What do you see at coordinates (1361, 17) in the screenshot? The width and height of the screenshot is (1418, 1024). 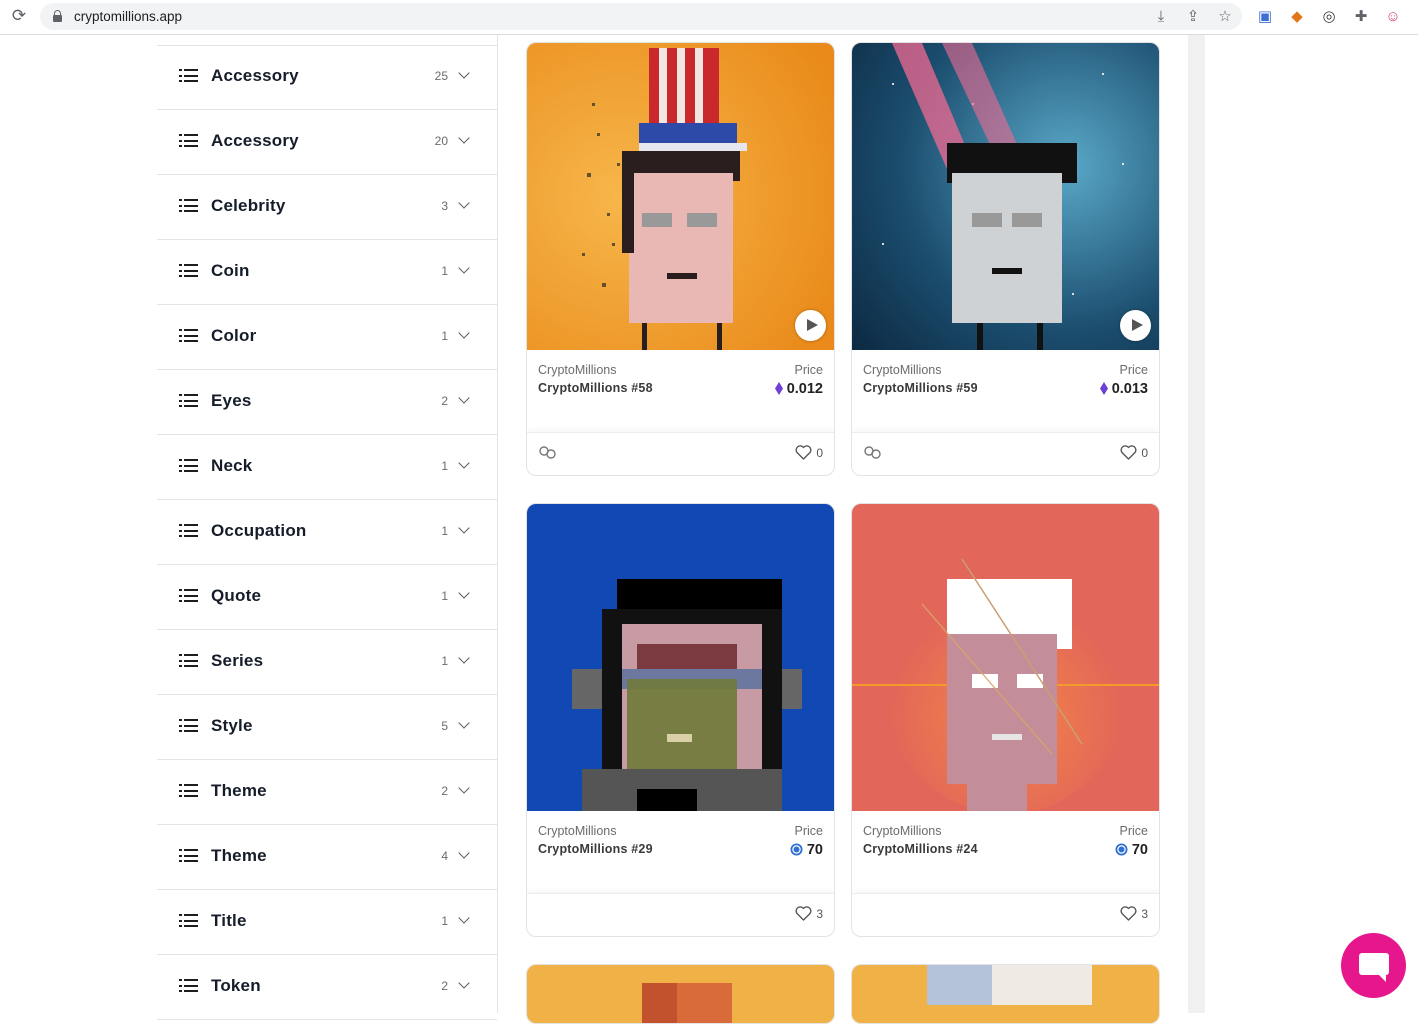 I see `extensions-puzzle-icon: ✚` at bounding box center [1361, 17].